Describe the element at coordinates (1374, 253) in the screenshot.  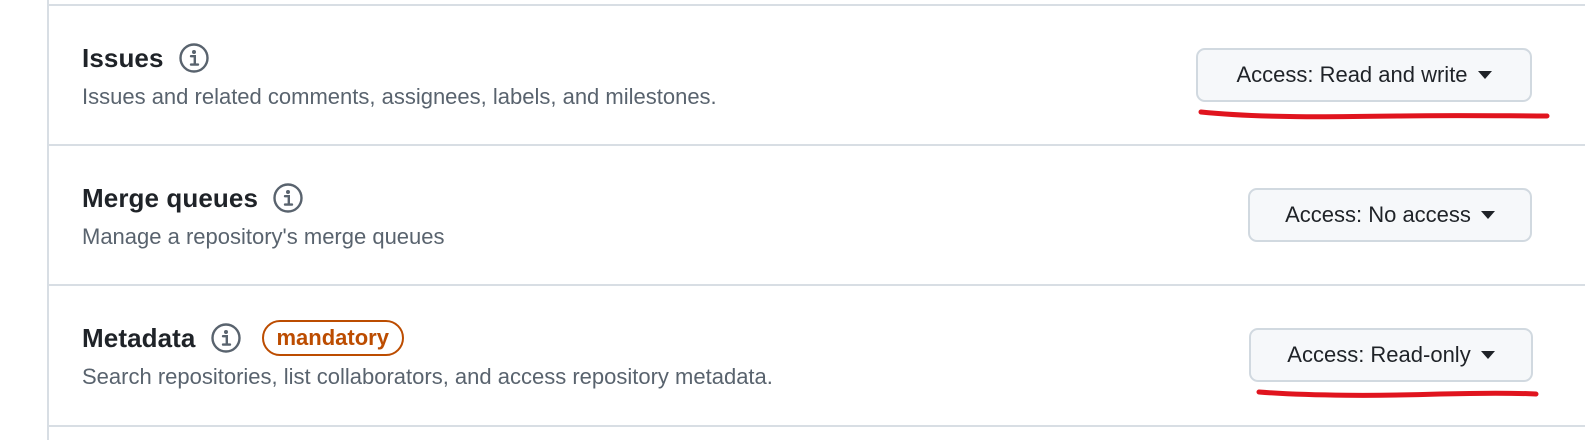
I see `red-underline-annotations` at that location.